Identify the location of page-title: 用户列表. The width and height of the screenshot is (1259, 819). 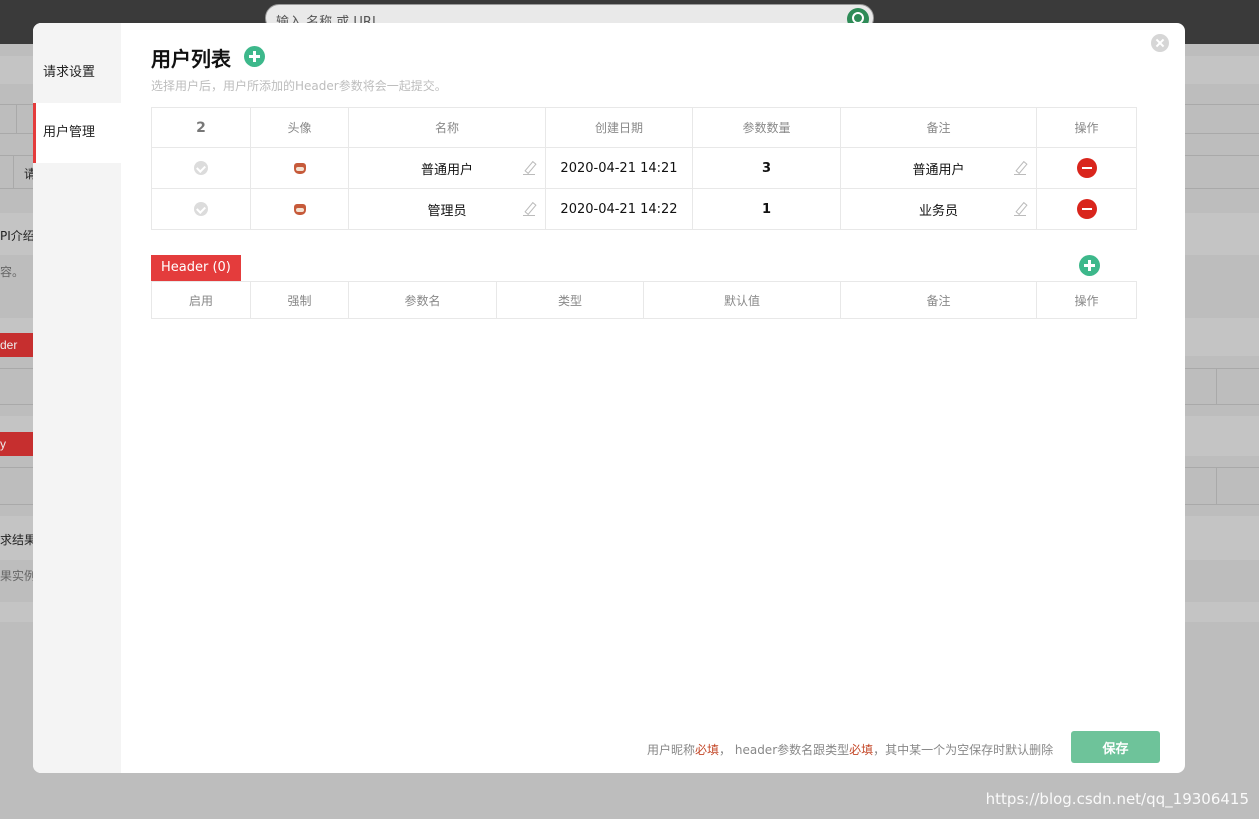
(191, 59).